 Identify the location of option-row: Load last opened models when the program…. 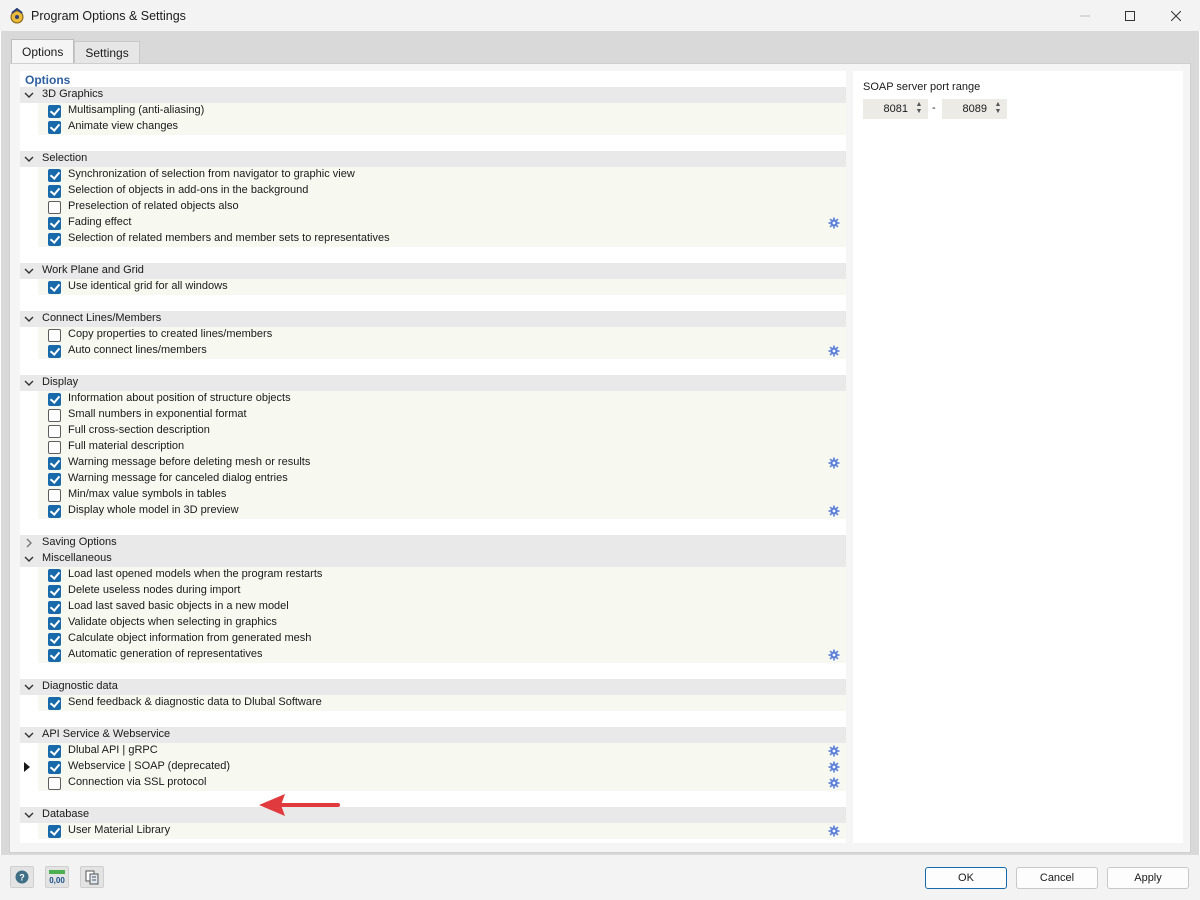
(442, 575).